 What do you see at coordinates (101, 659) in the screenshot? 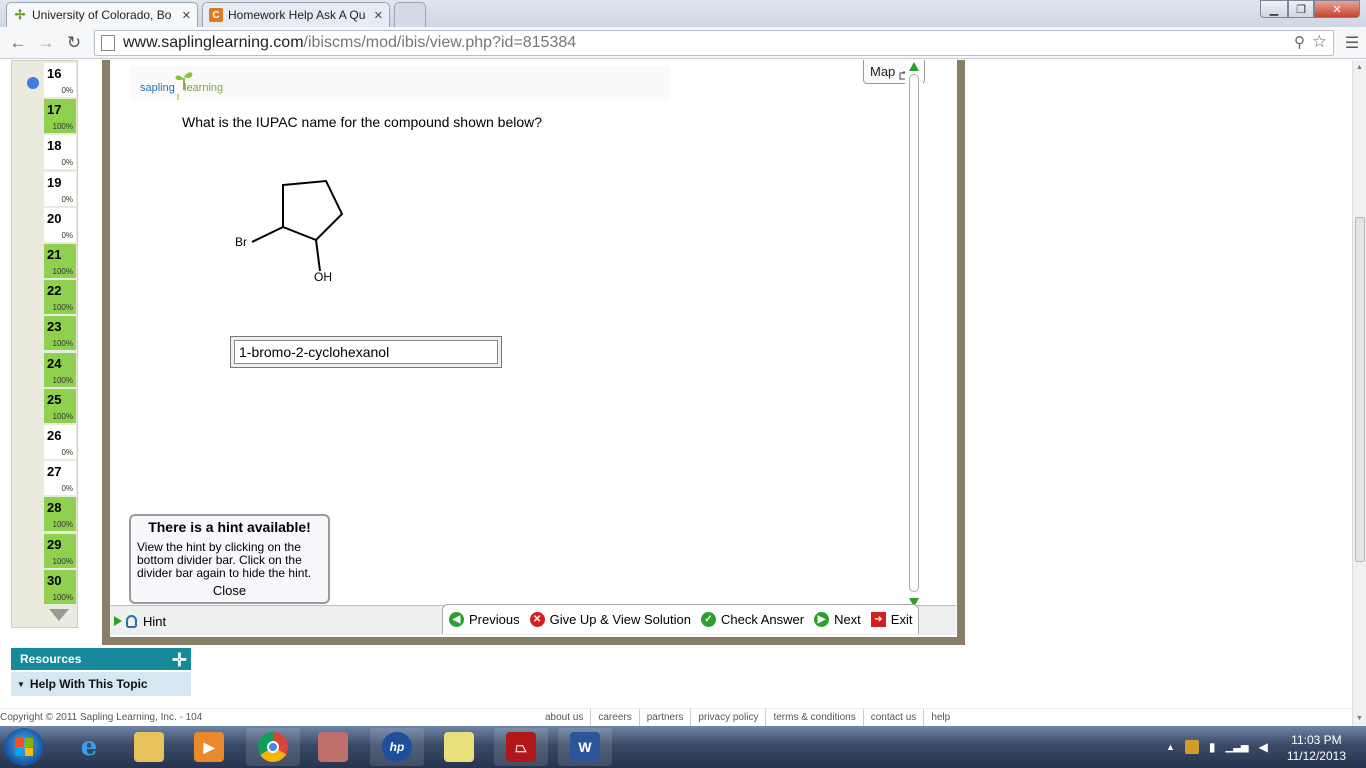
I see `resources-header: Resources ✛` at bounding box center [101, 659].